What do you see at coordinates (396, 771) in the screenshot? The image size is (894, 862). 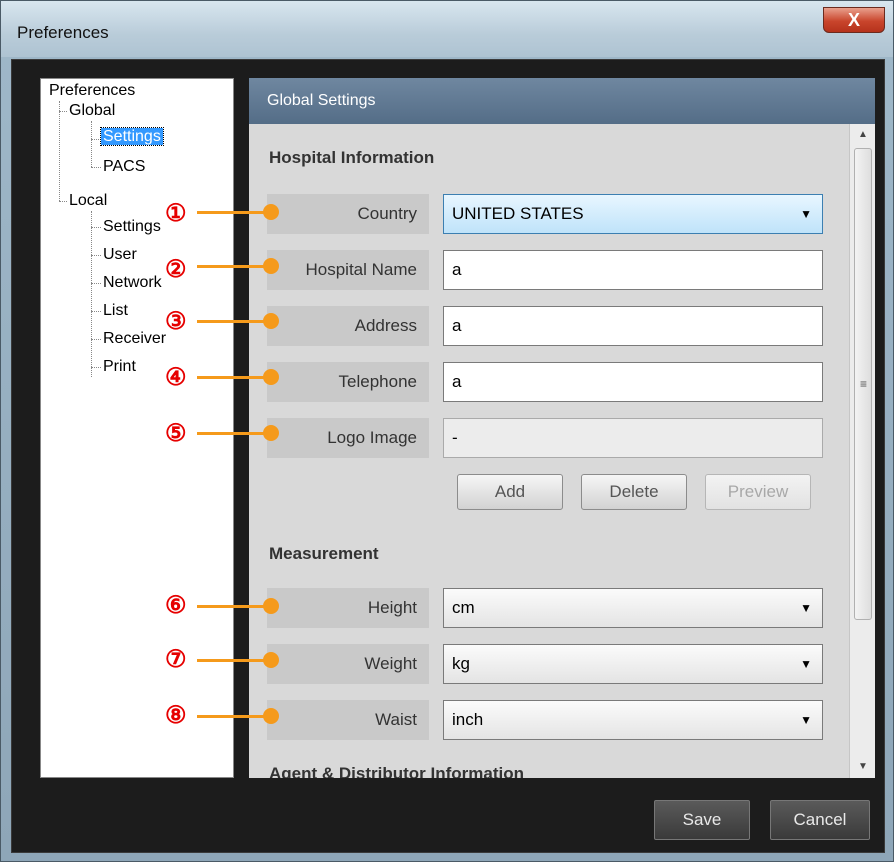 I see `agent-distributor-heading: Agent & Distributor Information` at bounding box center [396, 771].